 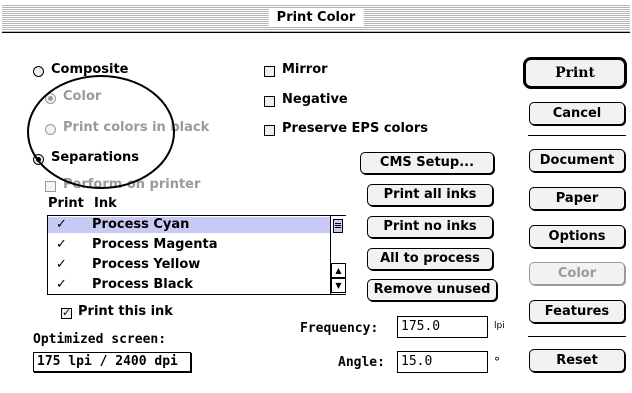 I want to click on title-bar: Print Color, so click(x=316, y=18).